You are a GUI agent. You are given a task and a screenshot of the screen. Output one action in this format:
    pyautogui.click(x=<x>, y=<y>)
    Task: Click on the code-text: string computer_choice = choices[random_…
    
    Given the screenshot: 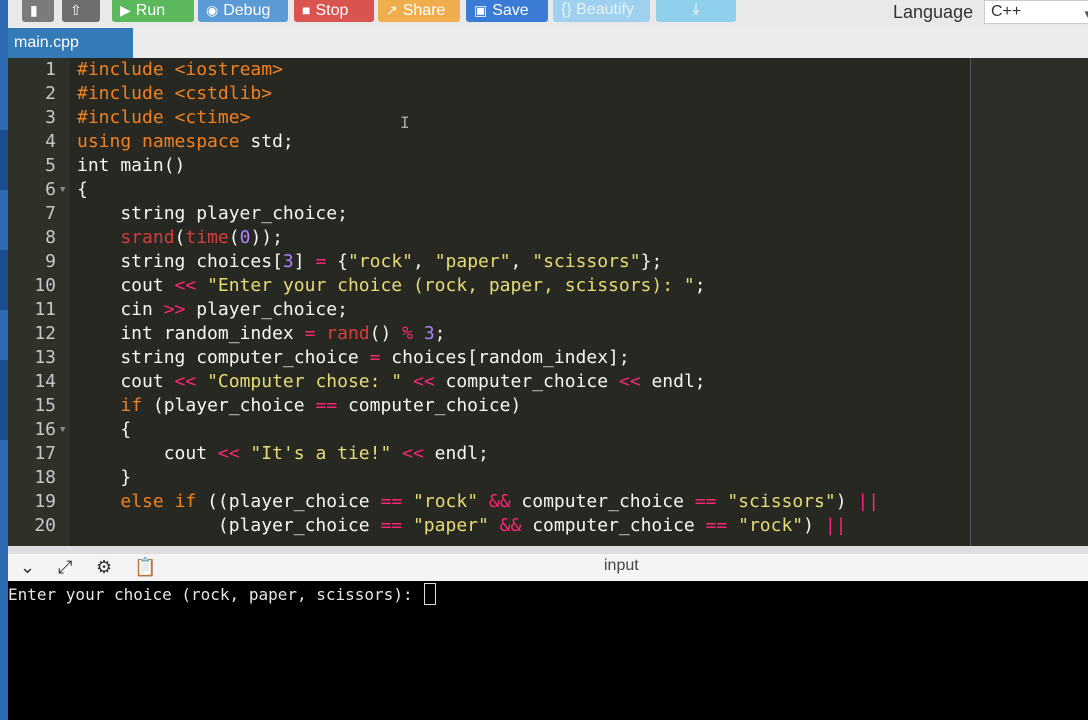 What is the action you would take?
    pyautogui.click(x=353, y=357)
    